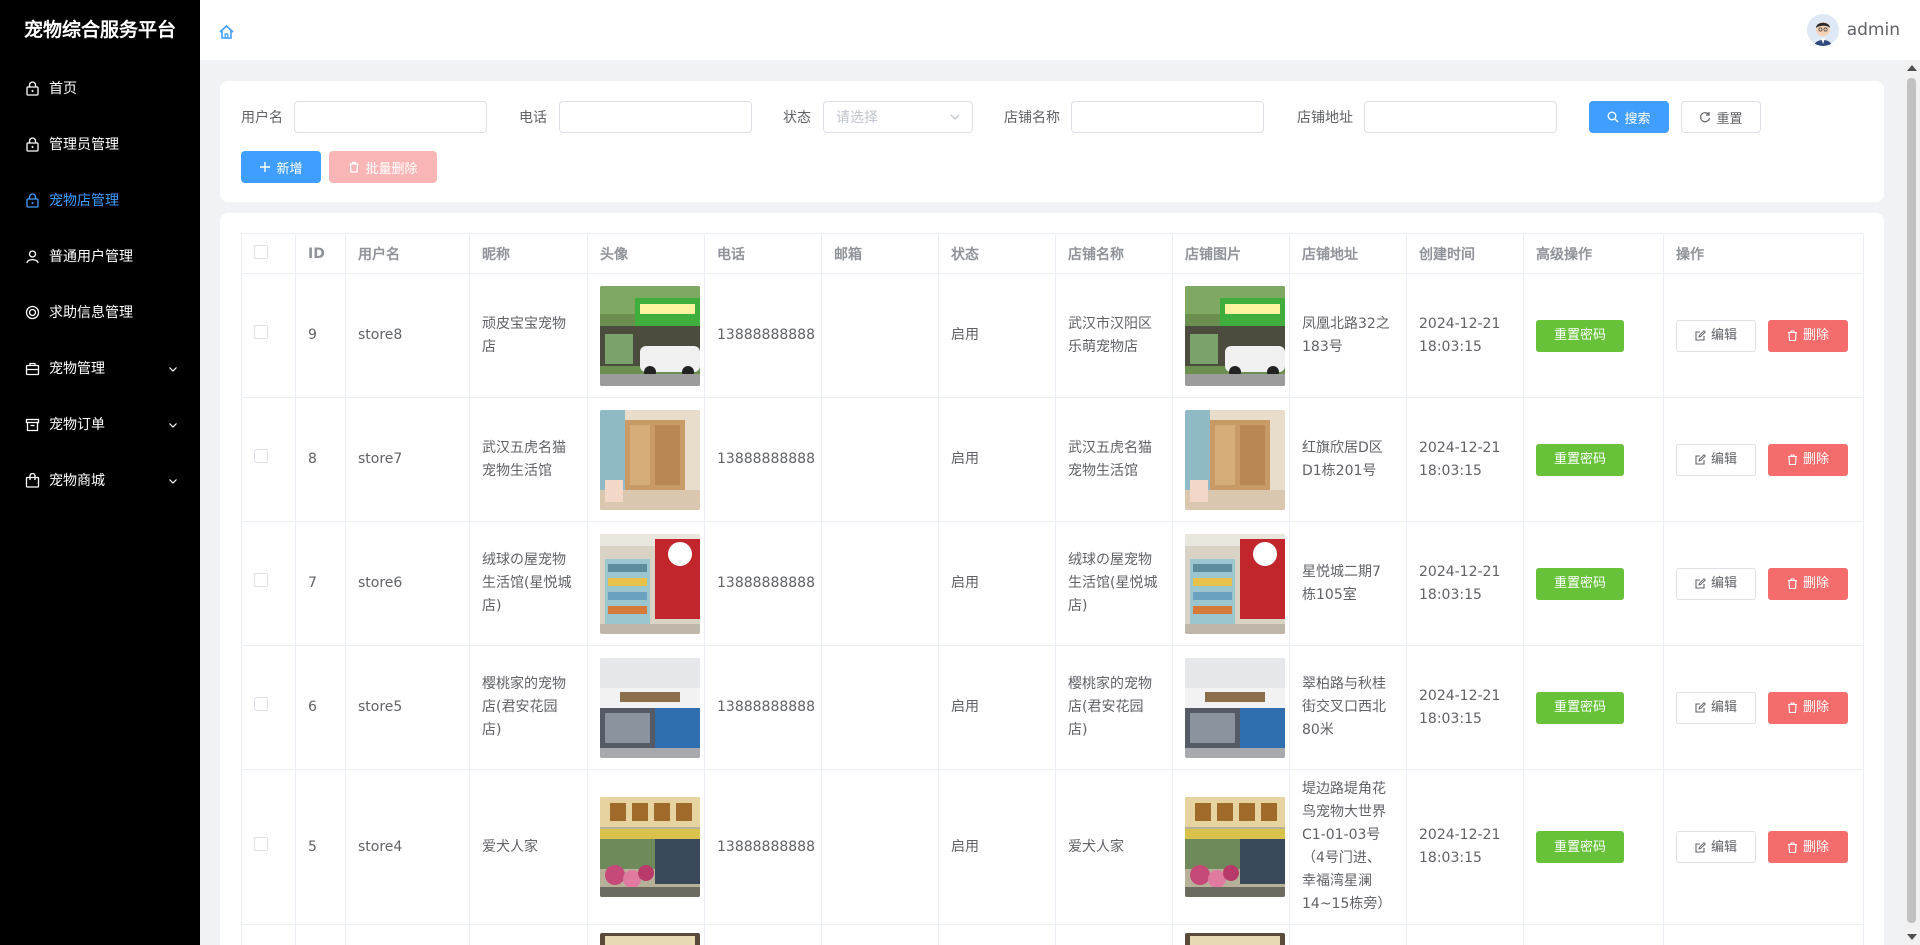 This screenshot has height=945, width=1920. I want to click on edit-icon, so click(1700, 847).